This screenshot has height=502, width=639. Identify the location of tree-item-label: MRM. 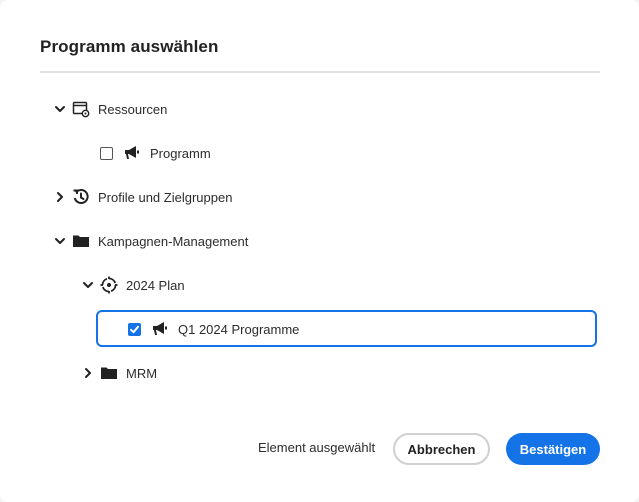
(142, 373).